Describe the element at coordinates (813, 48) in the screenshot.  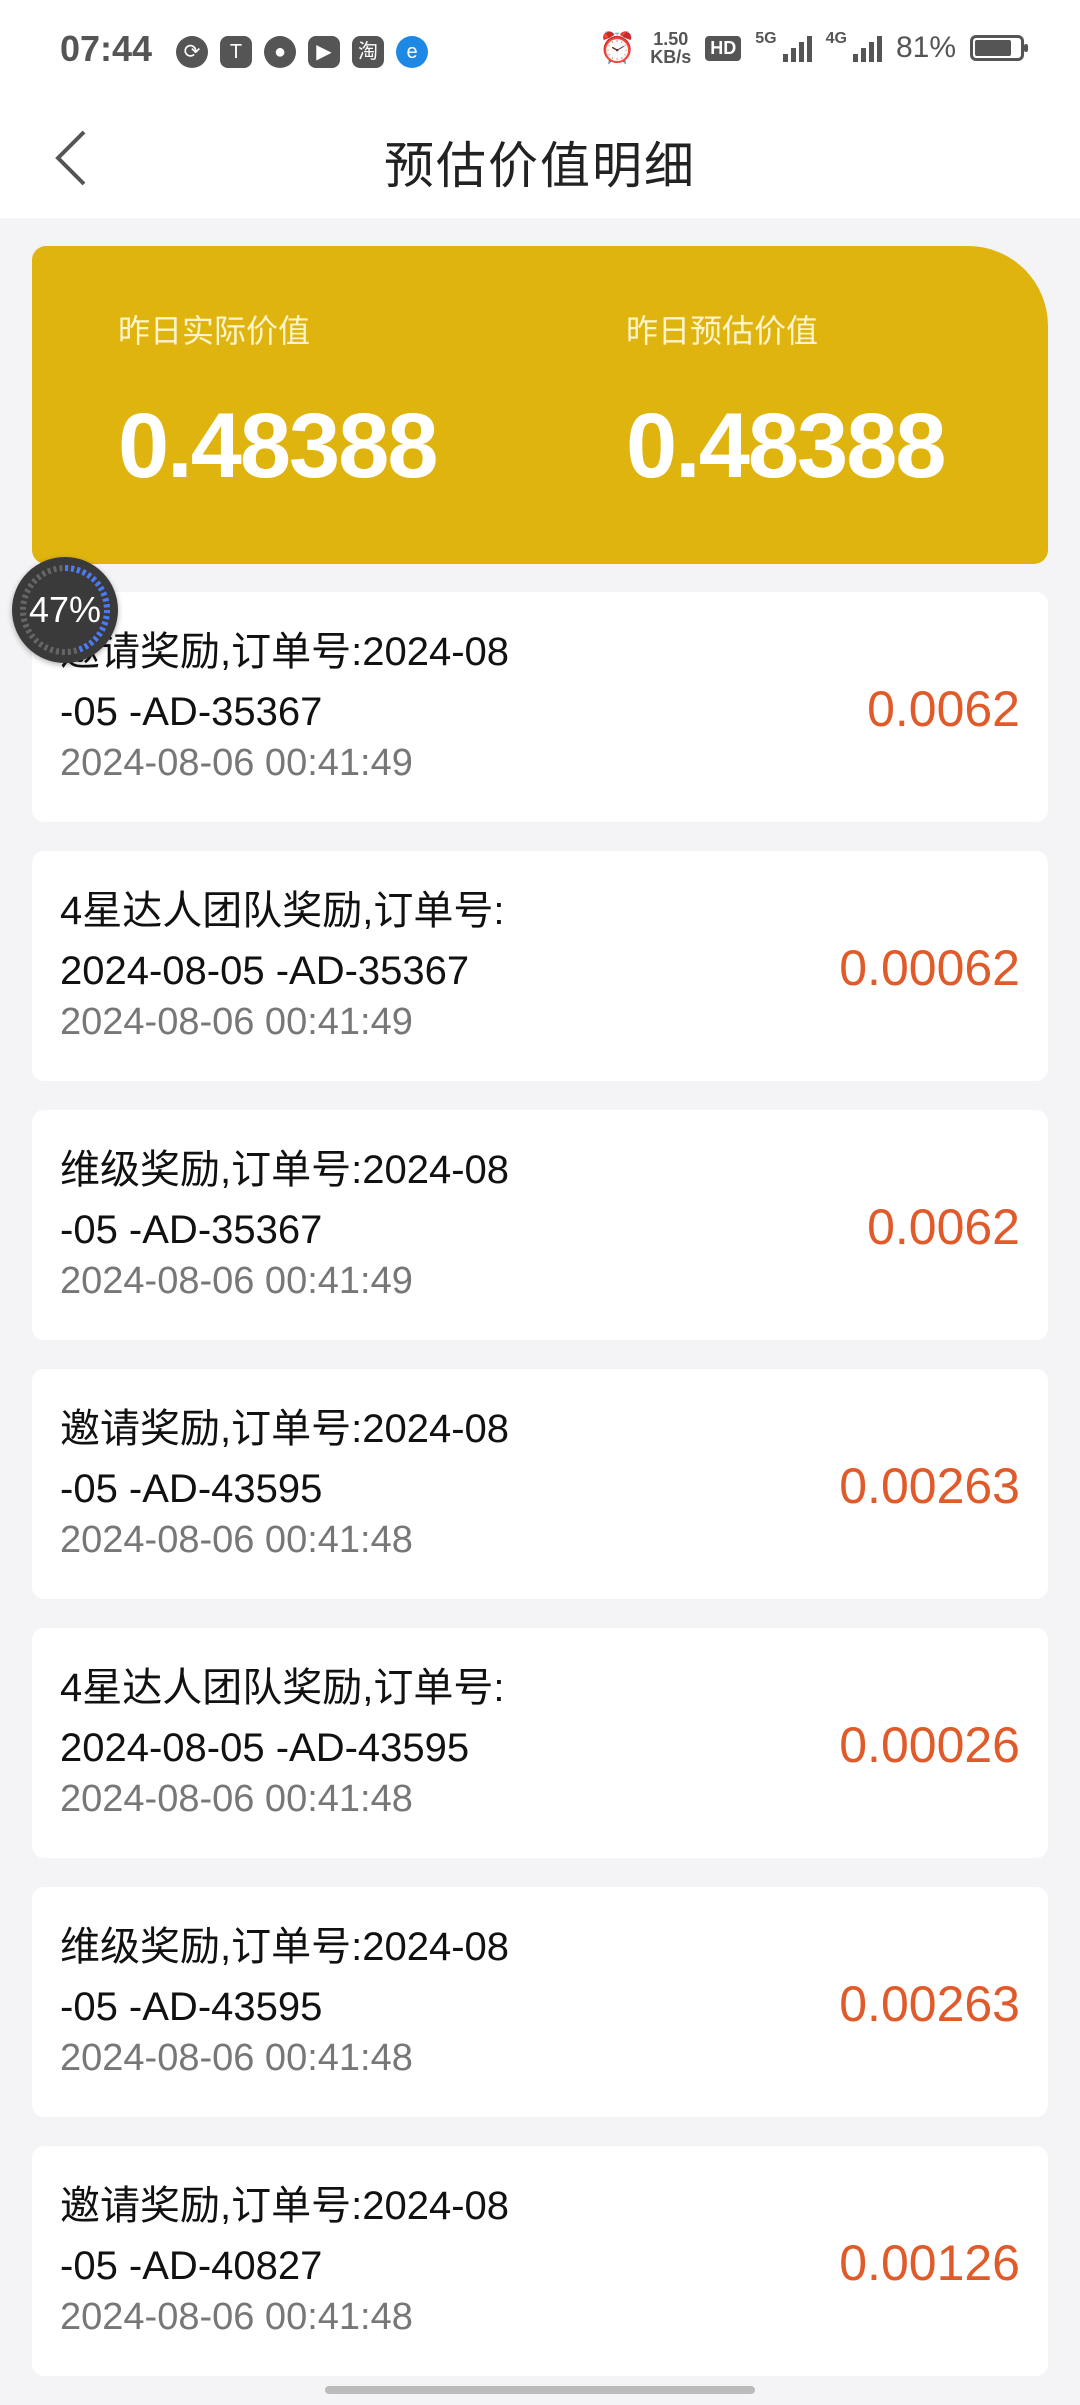
I see `status-right: ⏰ 1.50 KB/s HD 5G 4G 81%` at that location.